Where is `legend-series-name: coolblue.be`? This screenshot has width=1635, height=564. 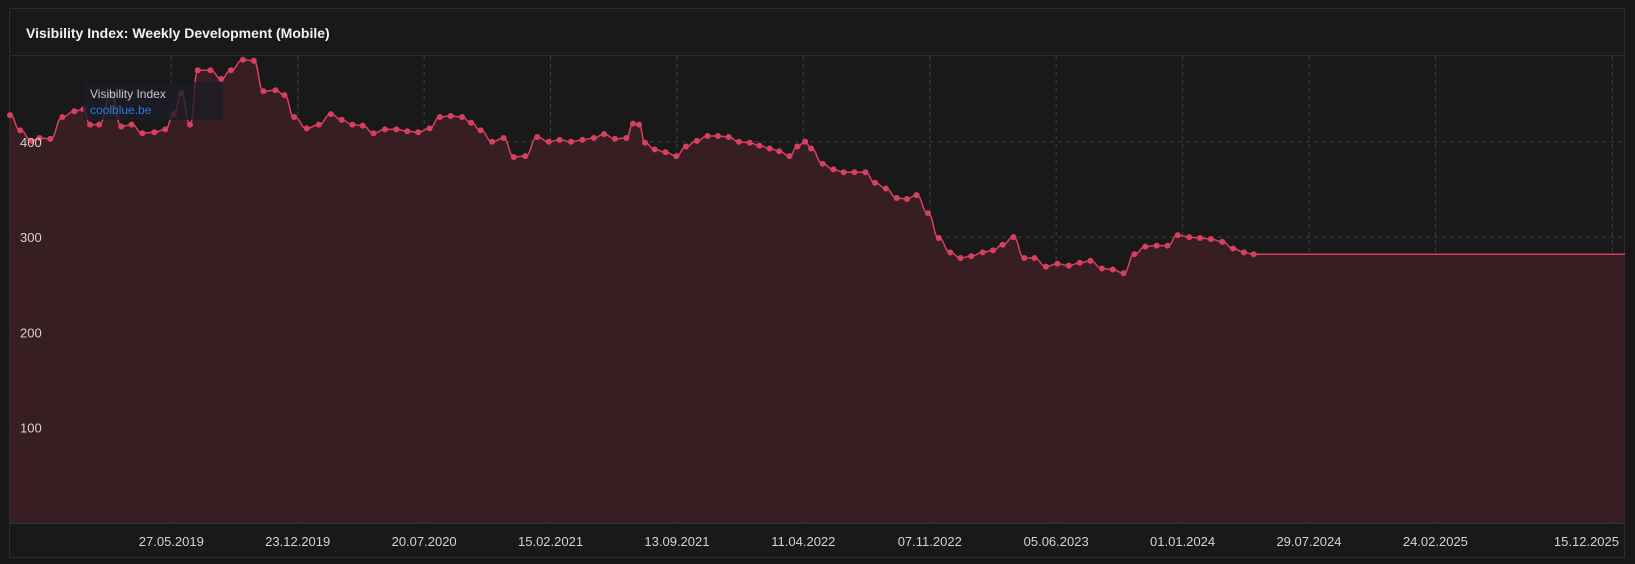
legend-series-name: coolblue.be is located at coordinates (120, 110).